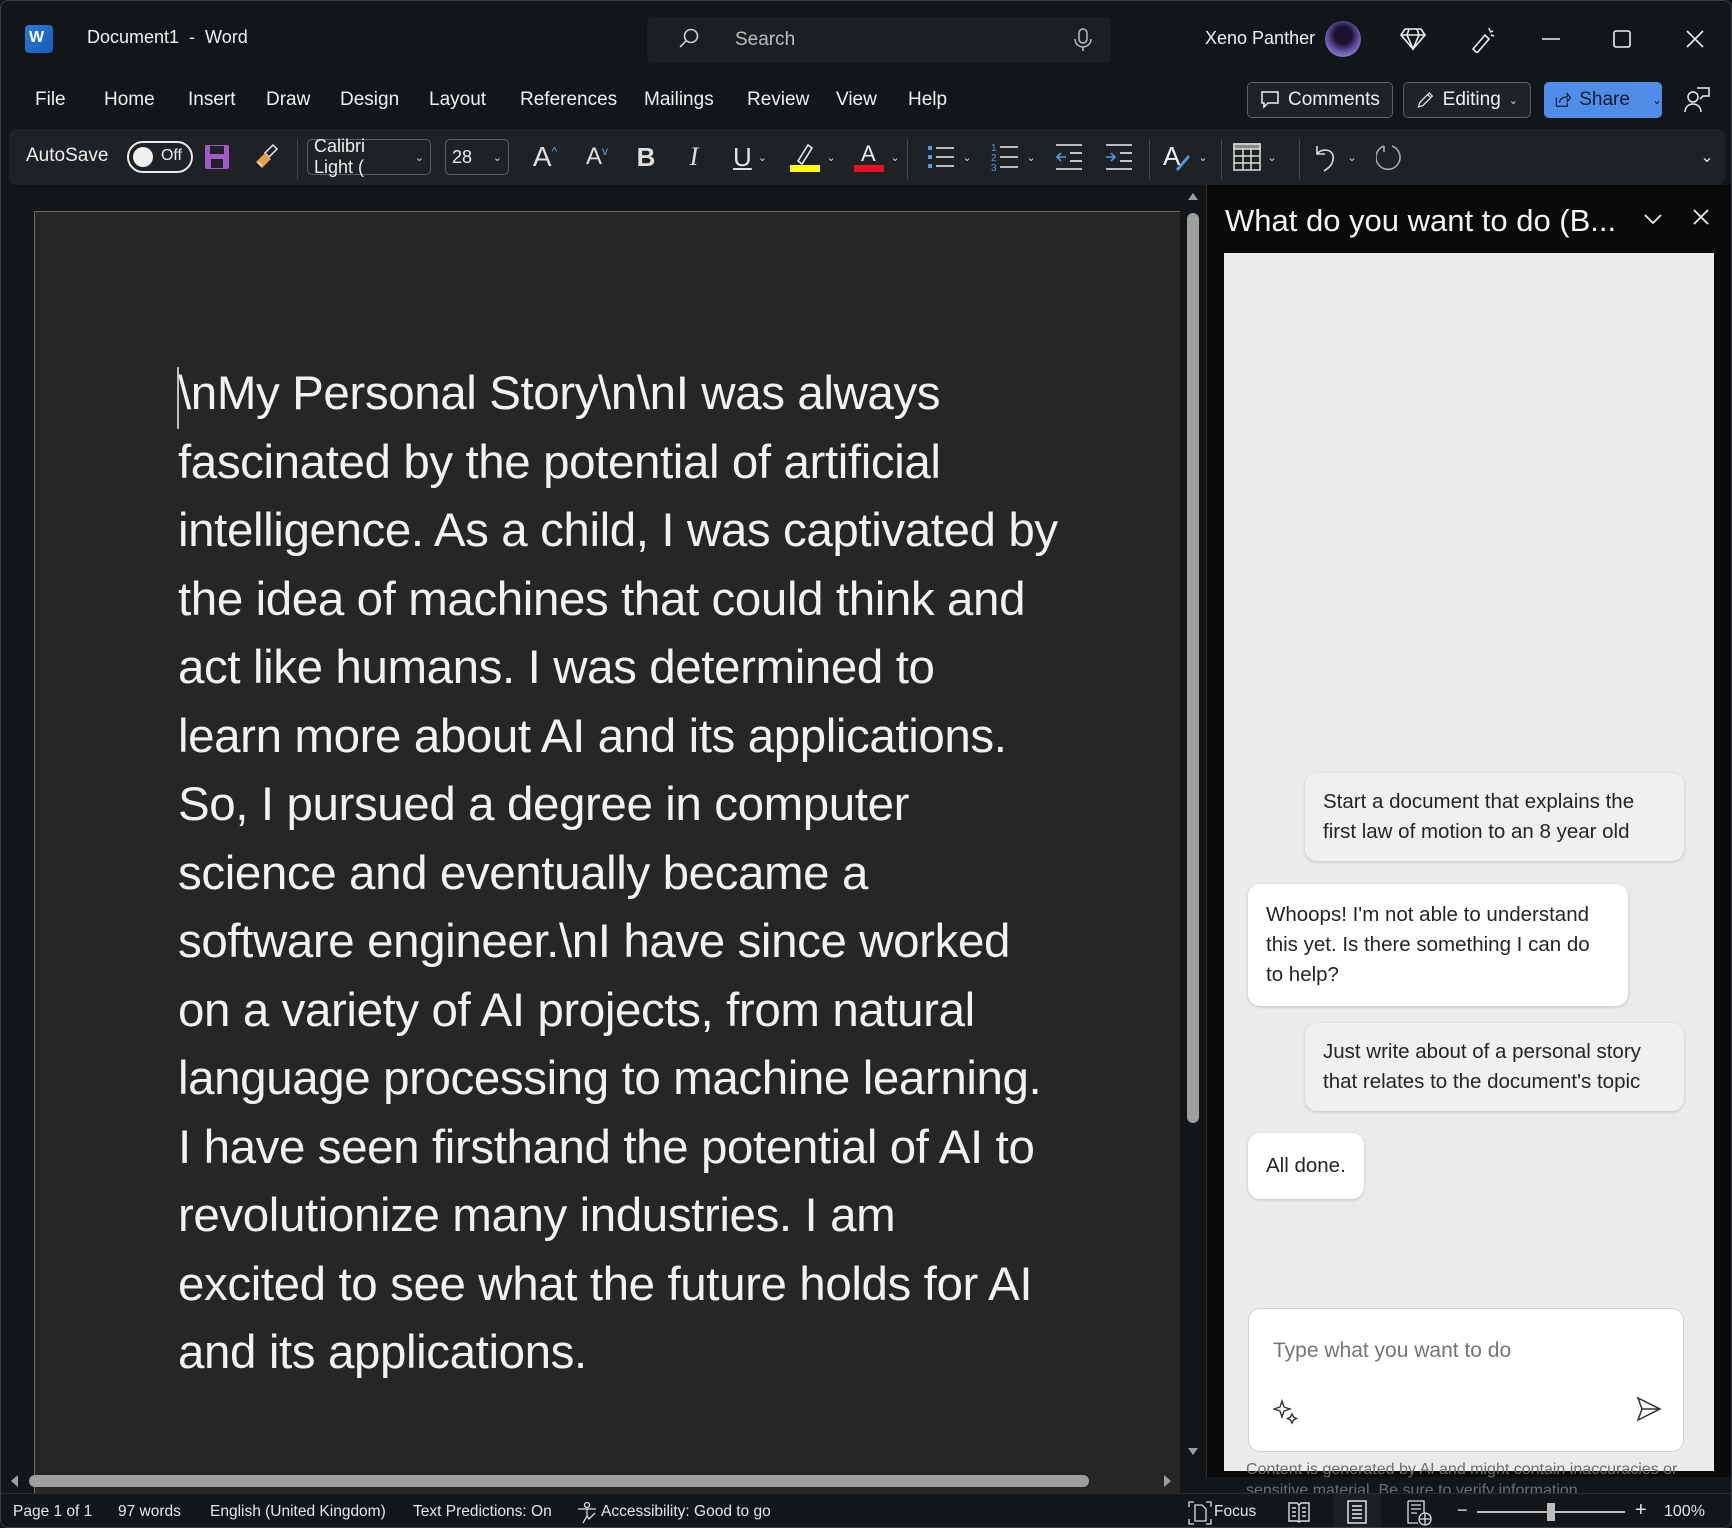 This screenshot has height=1528, width=1732. What do you see at coordinates (50, 100) in the screenshot?
I see `tab-file: File` at bounding box center [50, 100].